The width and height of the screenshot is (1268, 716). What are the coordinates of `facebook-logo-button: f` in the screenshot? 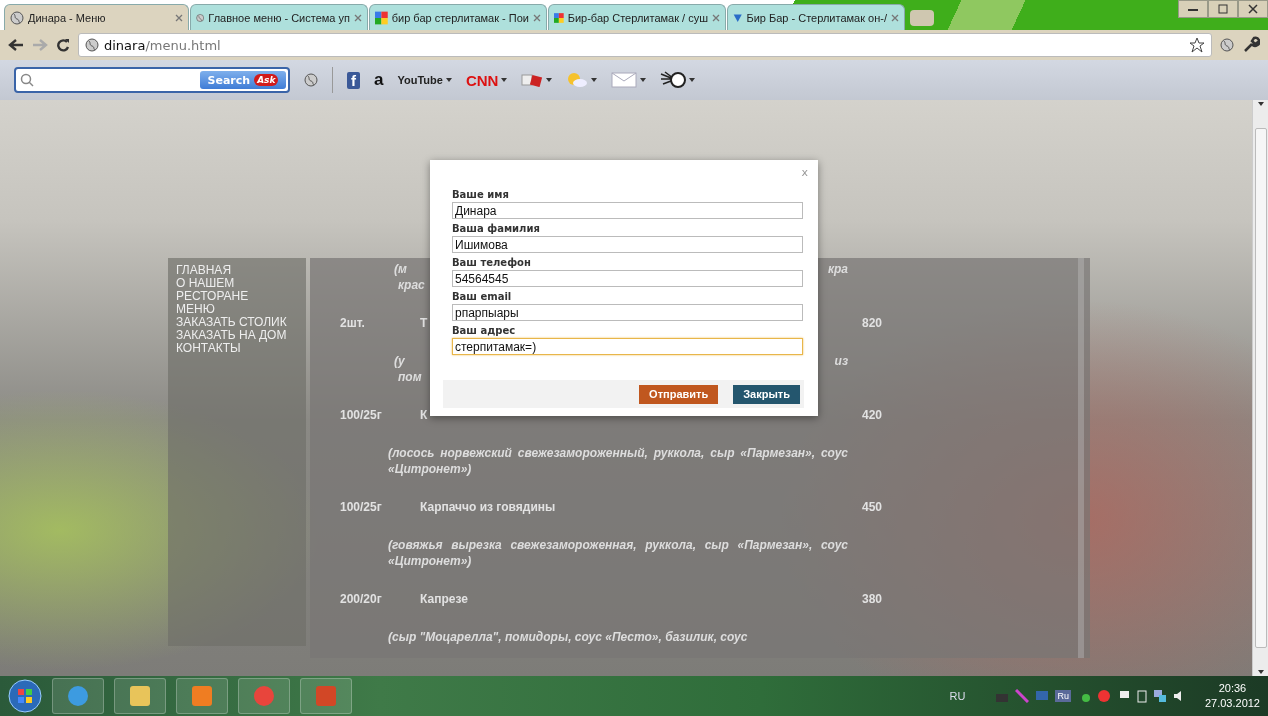 It's located at (353, 80).